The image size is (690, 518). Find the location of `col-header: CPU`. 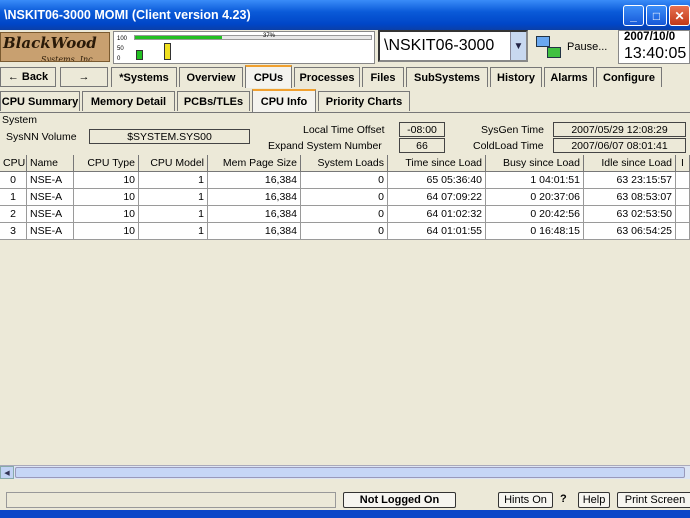

col-header: CPU is located at coordinates (13, 163).